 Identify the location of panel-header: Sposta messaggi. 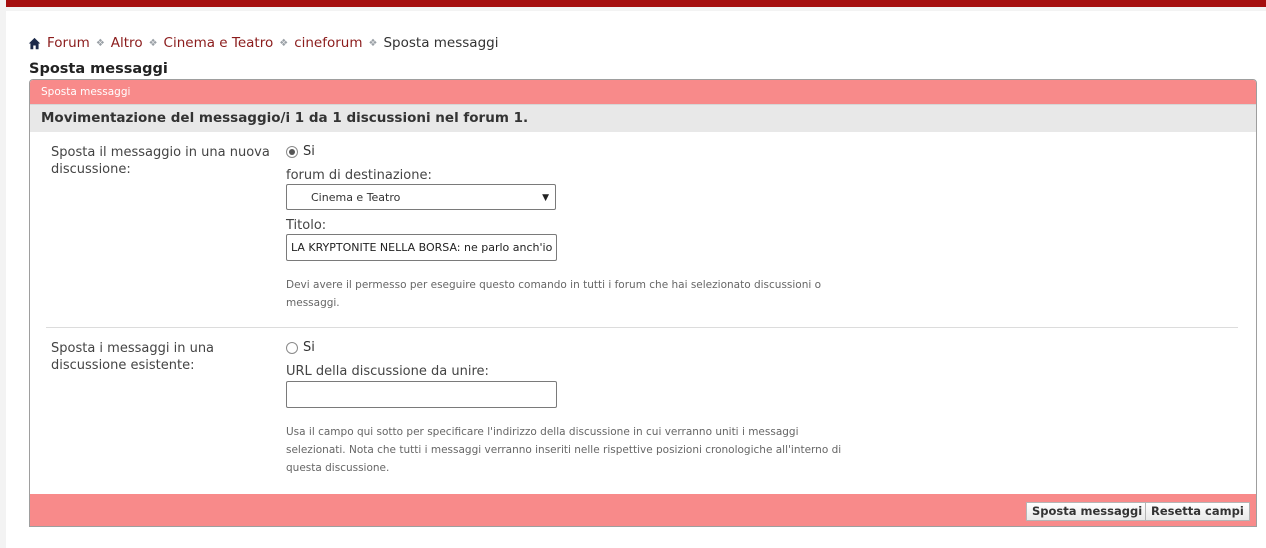
(643, 92).